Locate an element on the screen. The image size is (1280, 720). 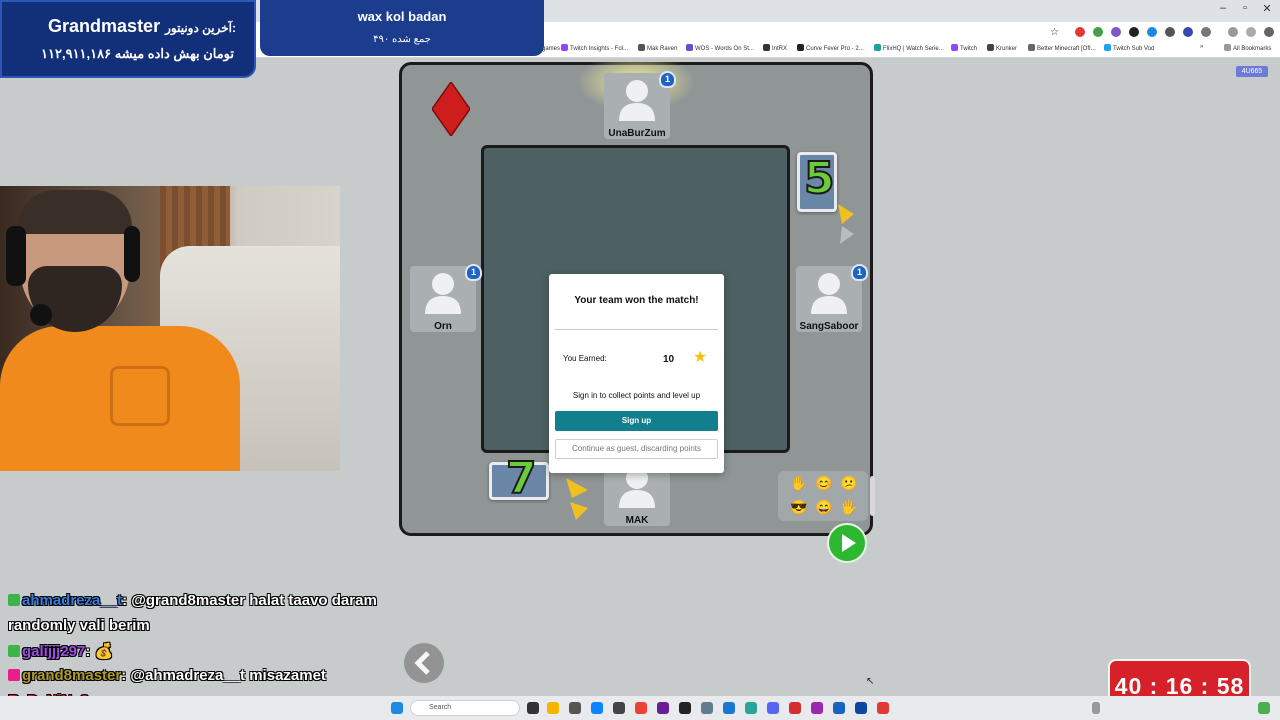
edge-icon is located at coordinates (597, 708).